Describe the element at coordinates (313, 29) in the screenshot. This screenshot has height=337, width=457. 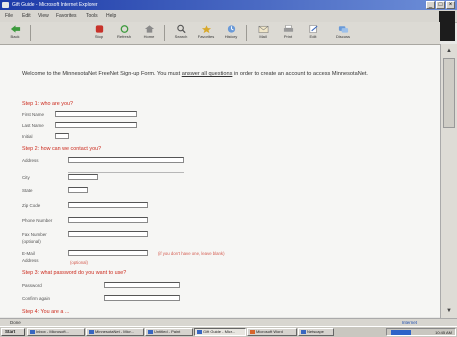
I see `edit-icon` at that location.